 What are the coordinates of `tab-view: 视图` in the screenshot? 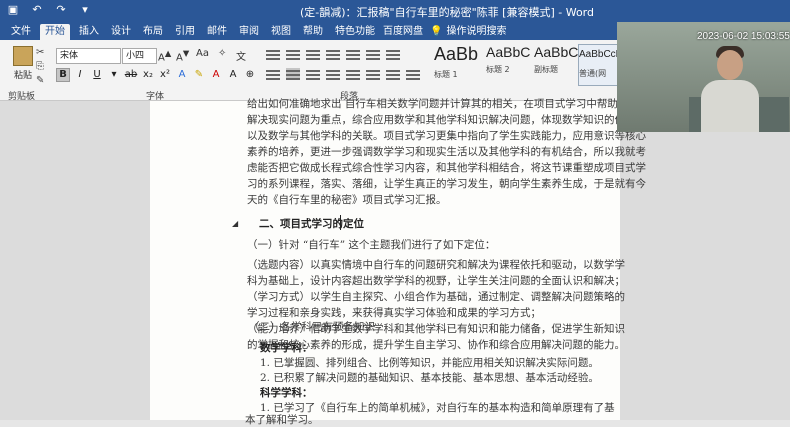 It's located at (281, 32).